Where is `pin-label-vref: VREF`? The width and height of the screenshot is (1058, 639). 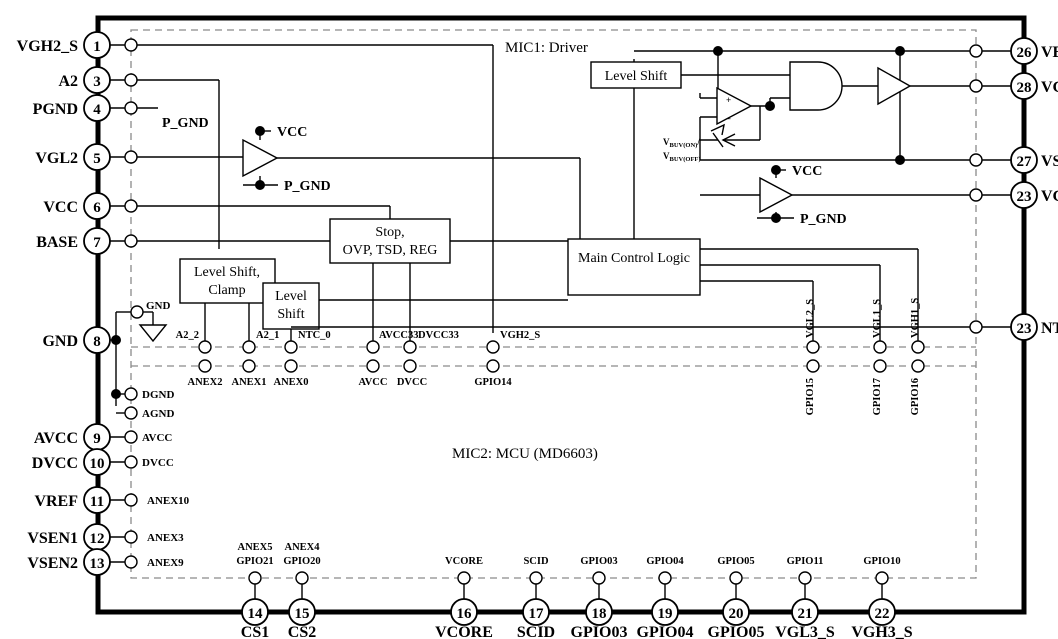
pin-label-vref: VREF is located at coordinates (56, 501).